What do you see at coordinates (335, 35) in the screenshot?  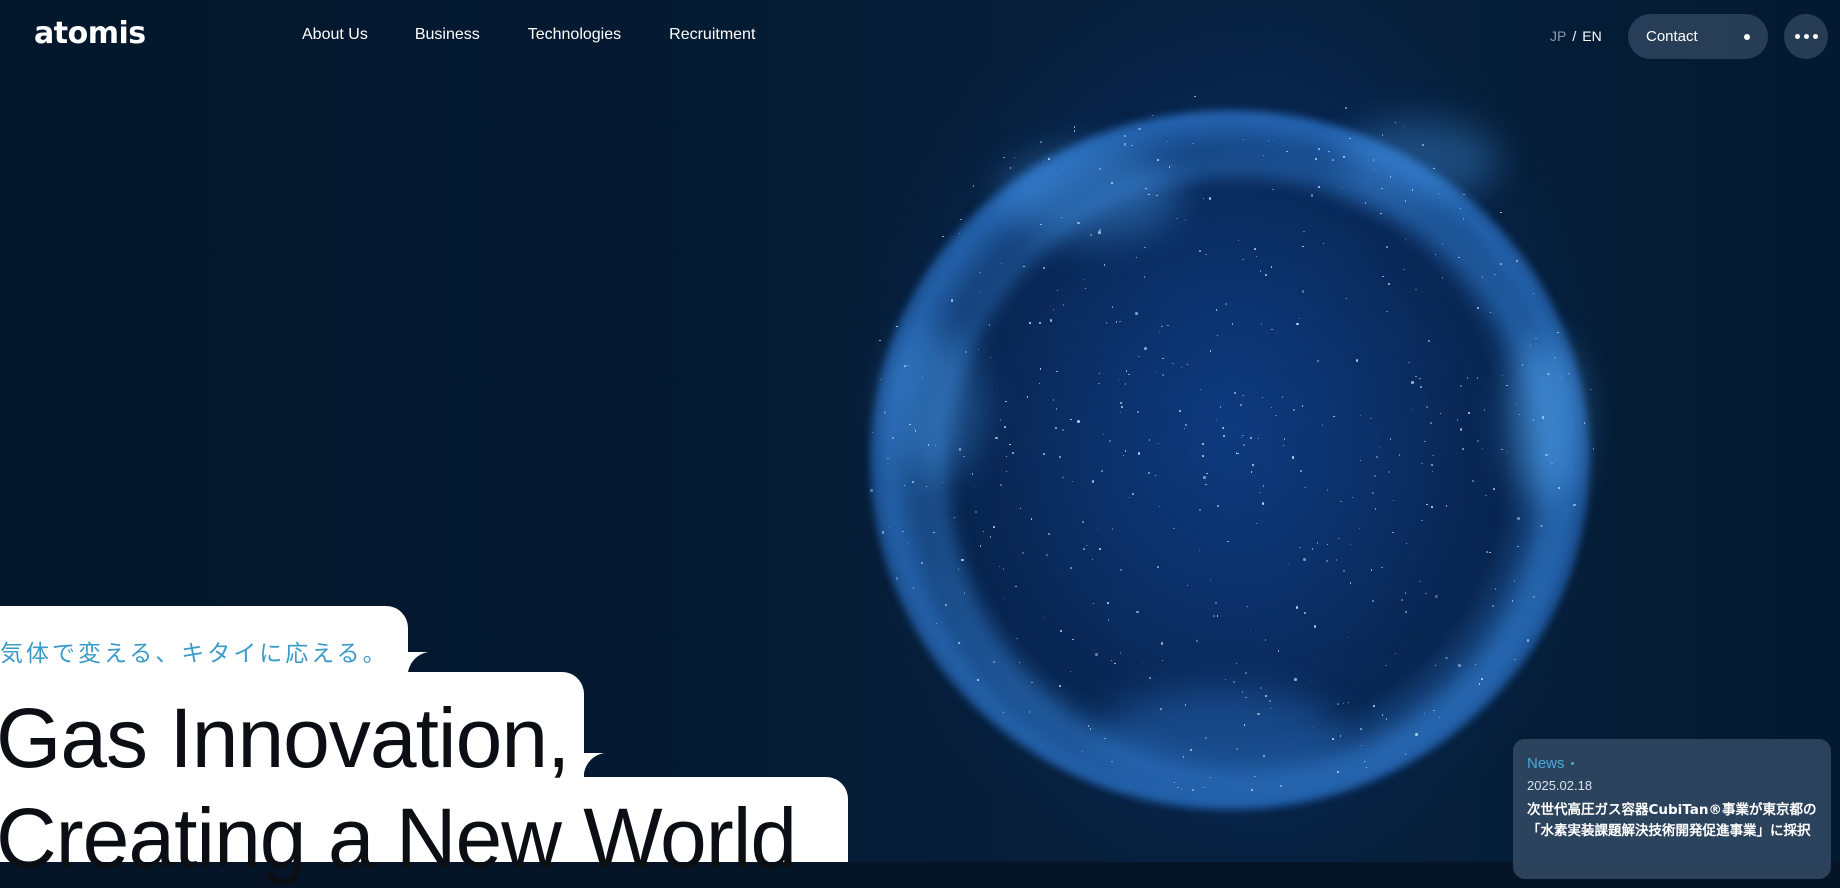 I see `nav-about-us: About Us` at bounding box center [335, 35].